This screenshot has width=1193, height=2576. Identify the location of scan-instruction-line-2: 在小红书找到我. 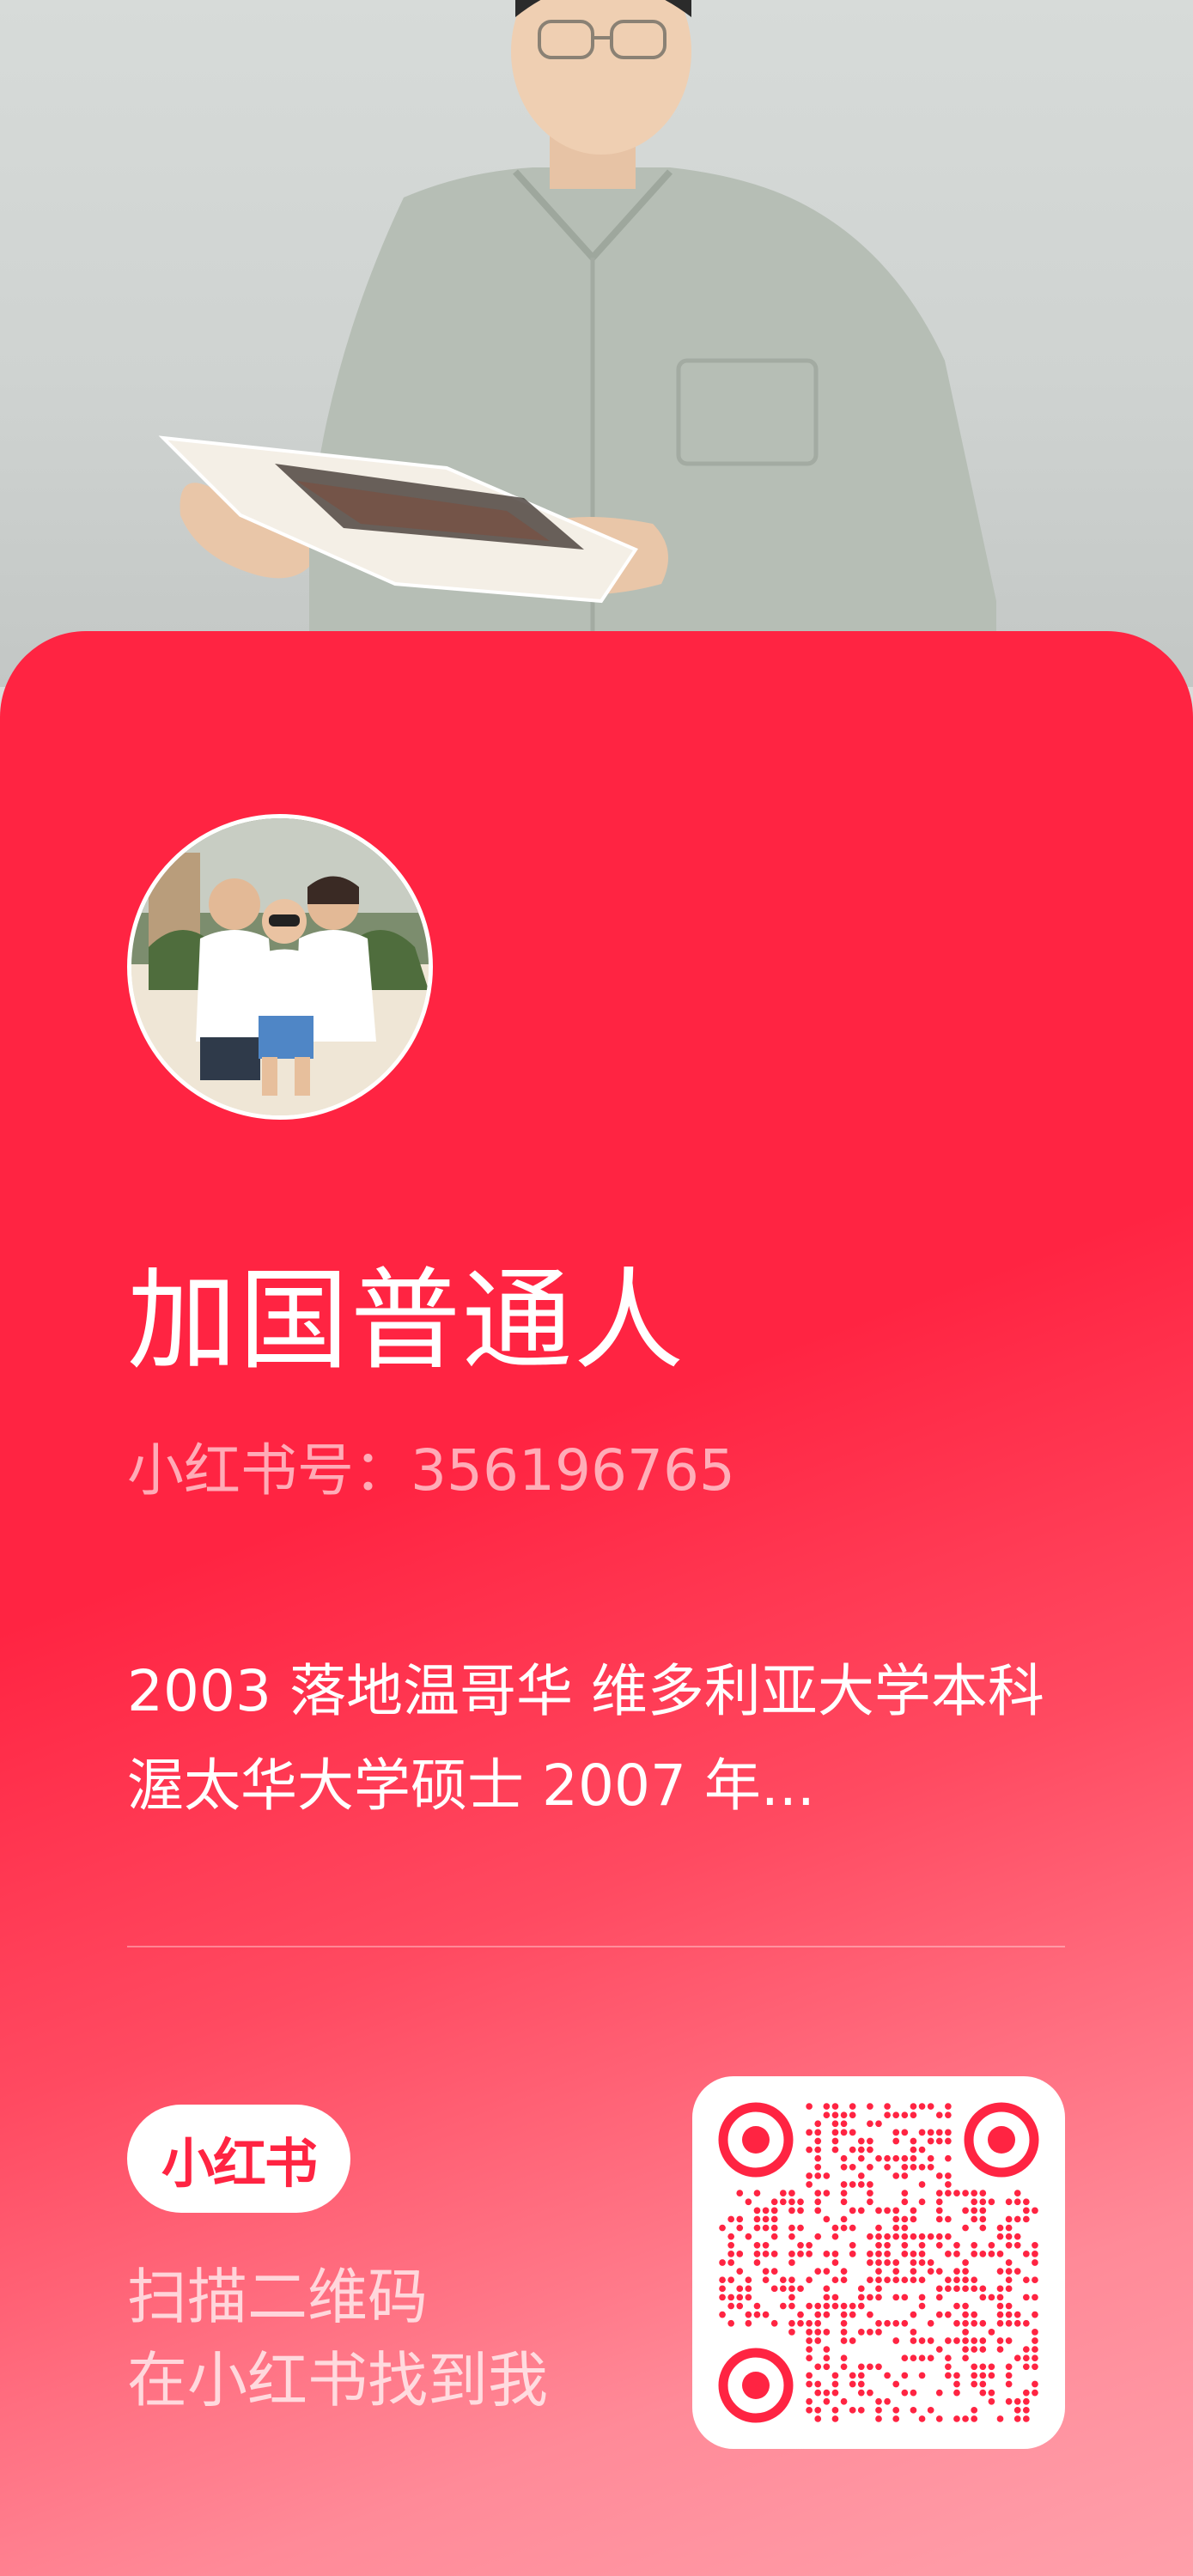
(338, 2380).